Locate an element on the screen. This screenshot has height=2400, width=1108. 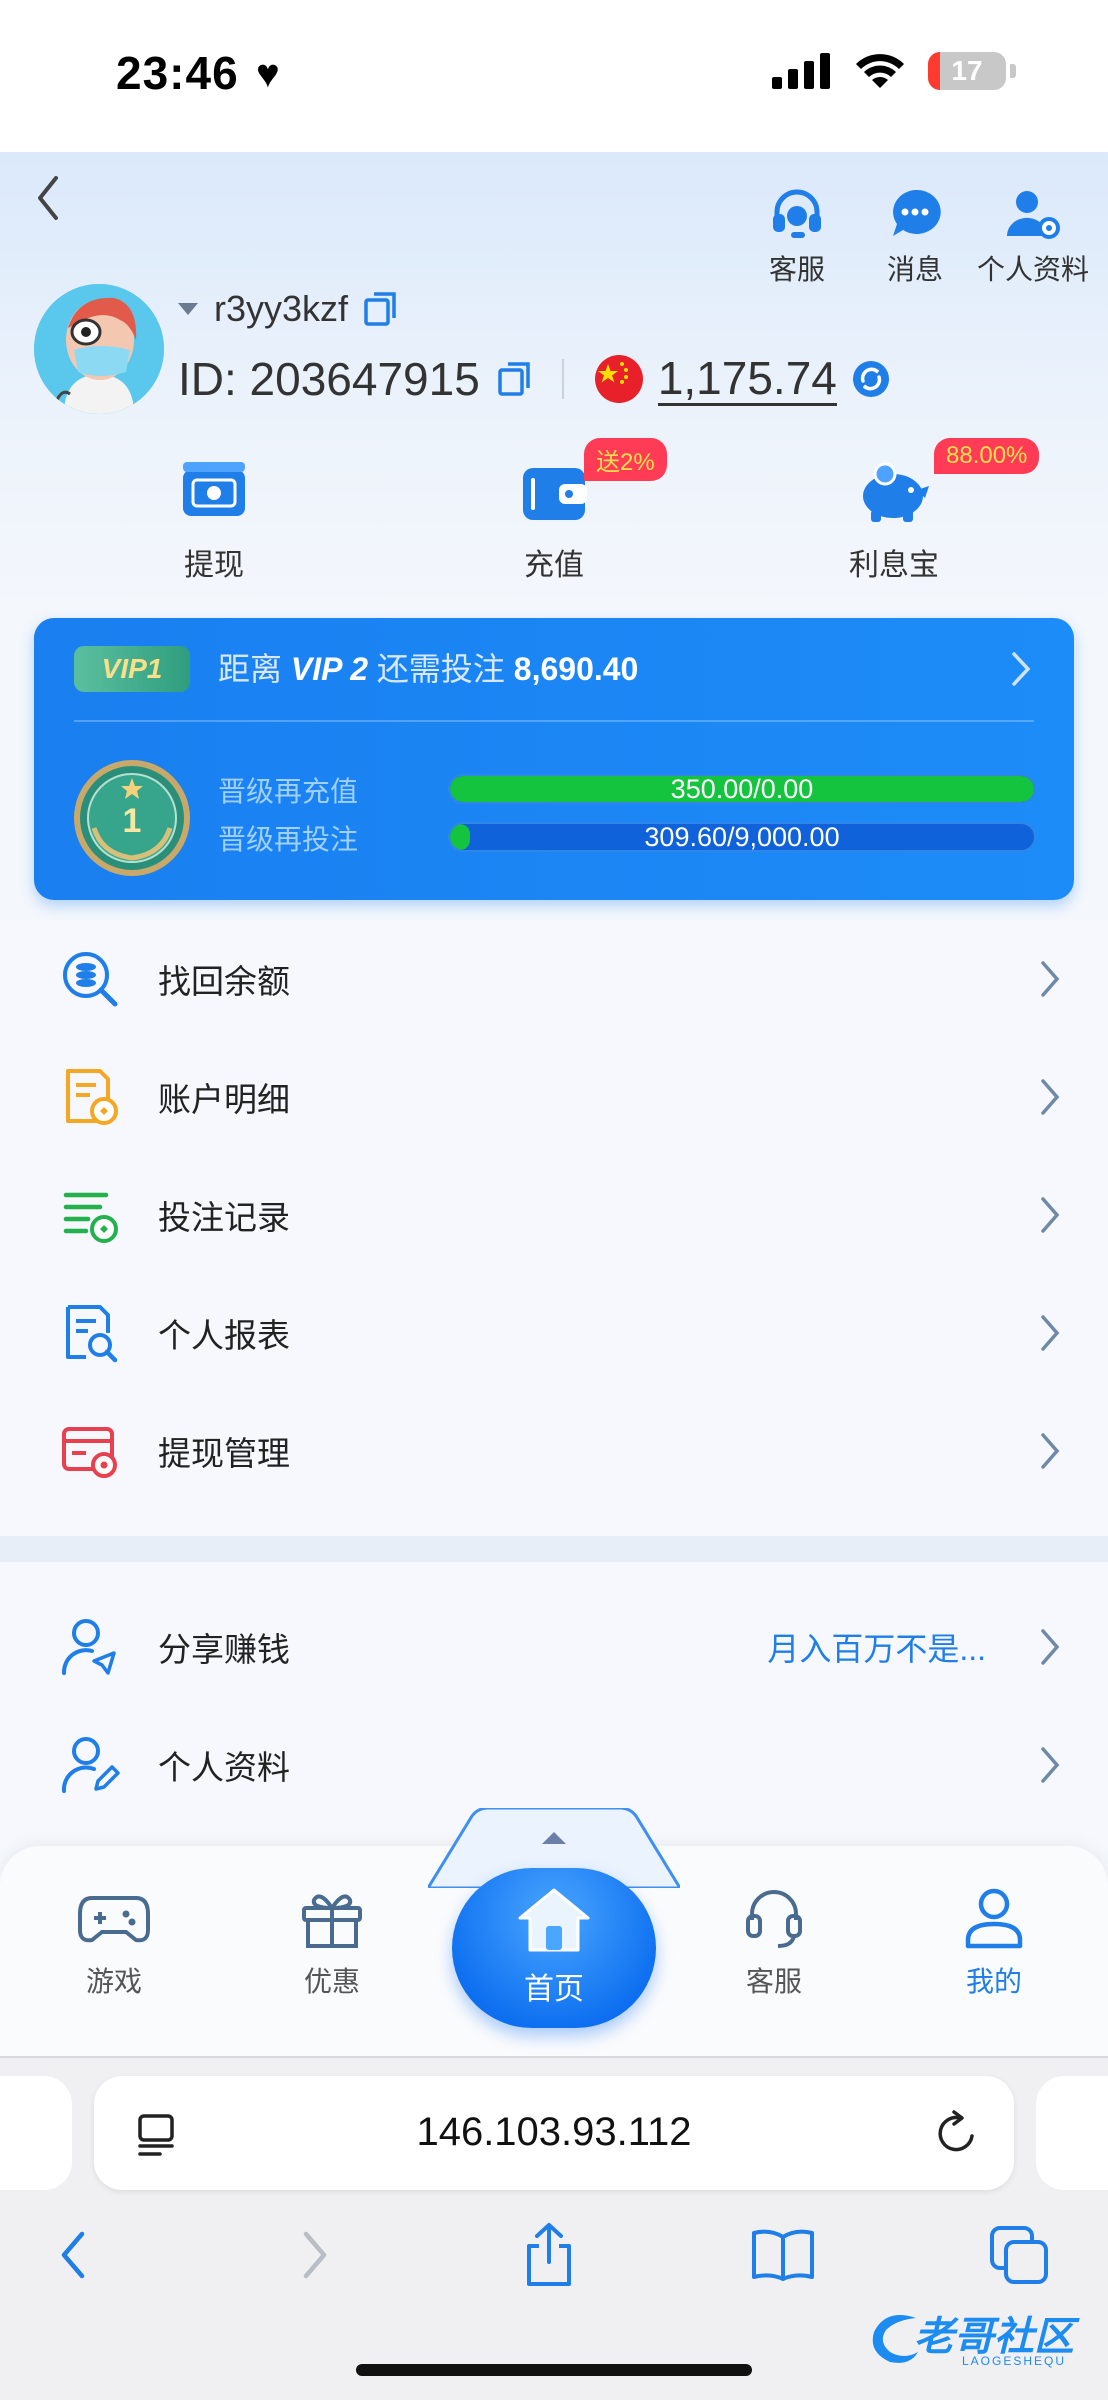
bet-record-icon is located at coordinates (90, 1217).